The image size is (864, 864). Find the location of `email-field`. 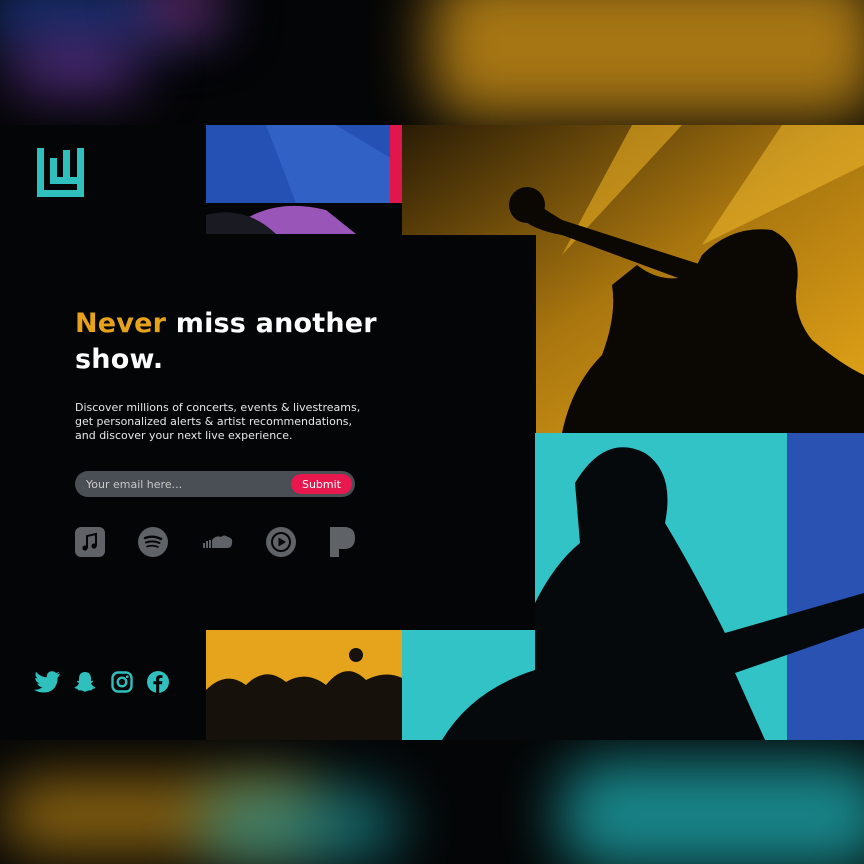

email-field is located at coordinates (183, 484).